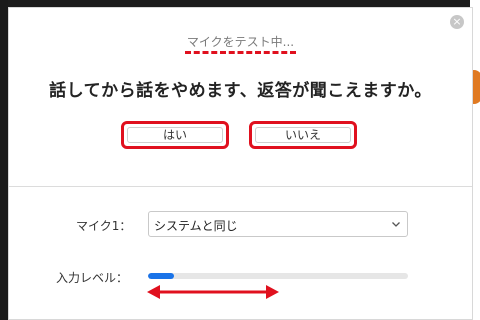  Describe the element at coordinates (161, 276) in the screenshot. I see `input-level-fill` at that location.